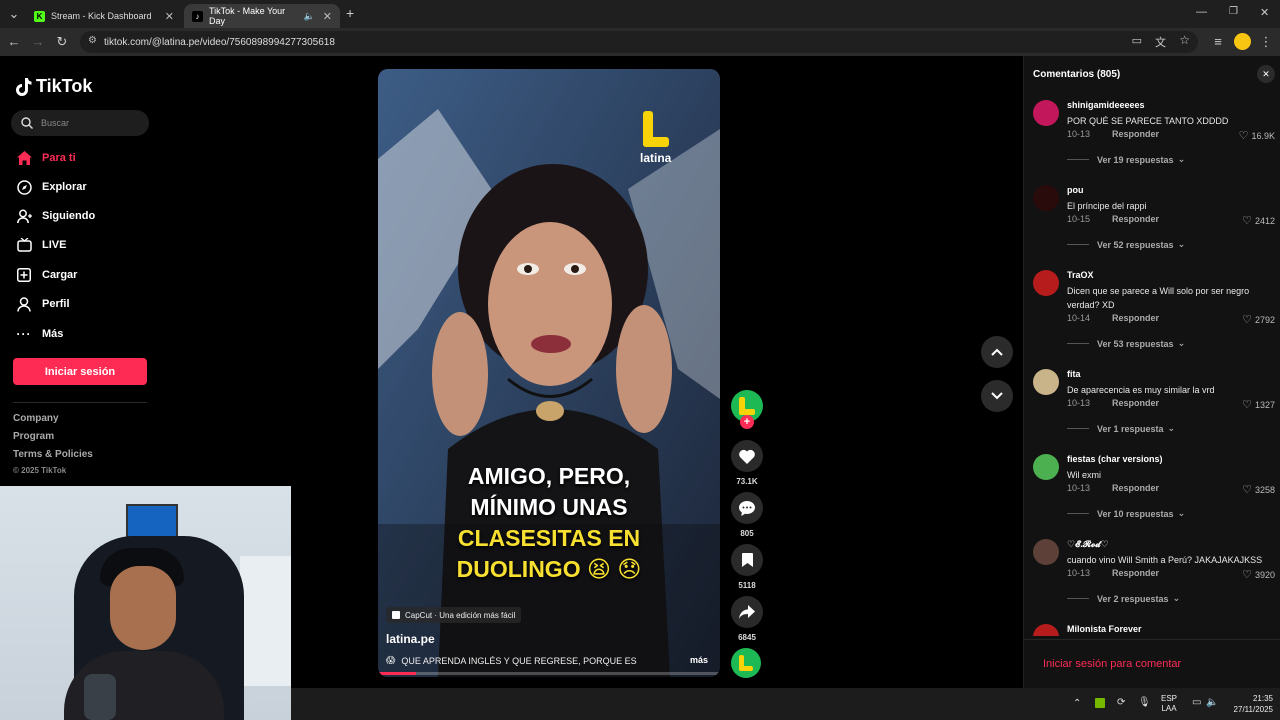 This screenshot has height=720, width=1280. What do you see at coordinates (14, 14) in the screenshot?
I see `tab-list-button: ⌄` at bounding box center [14, 14].